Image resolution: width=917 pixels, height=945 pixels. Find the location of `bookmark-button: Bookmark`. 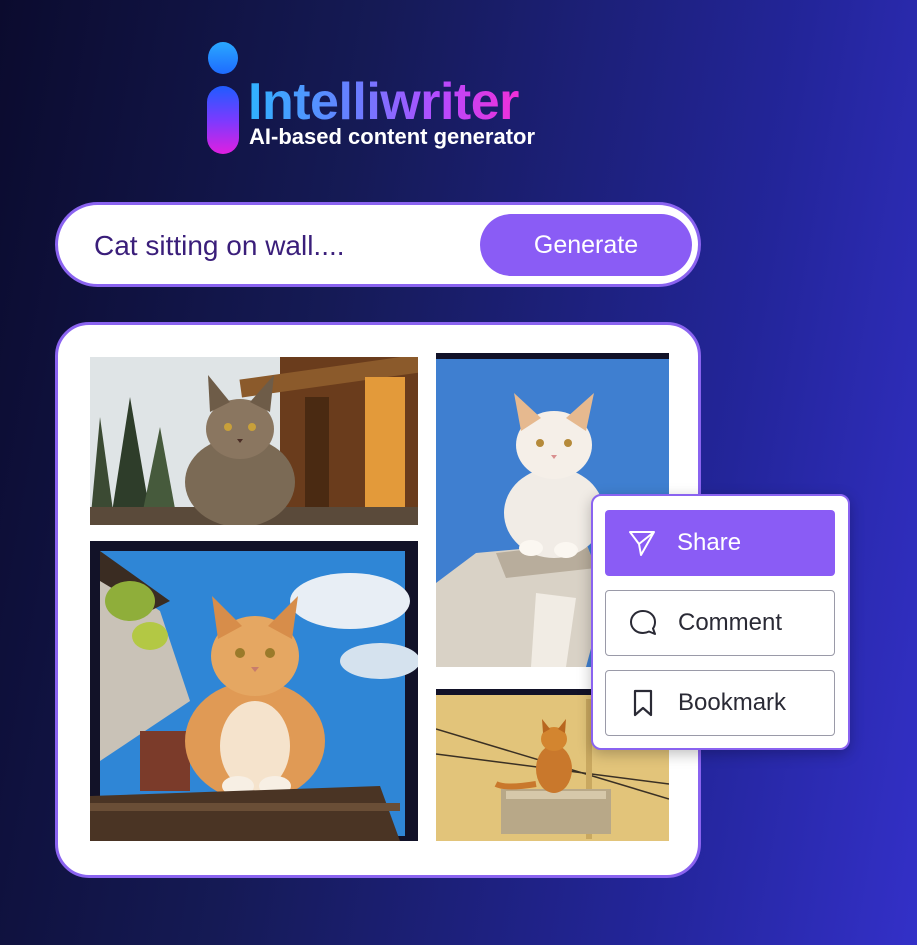

bookmark-button: Bookmark is located at coordinates (720, 703).